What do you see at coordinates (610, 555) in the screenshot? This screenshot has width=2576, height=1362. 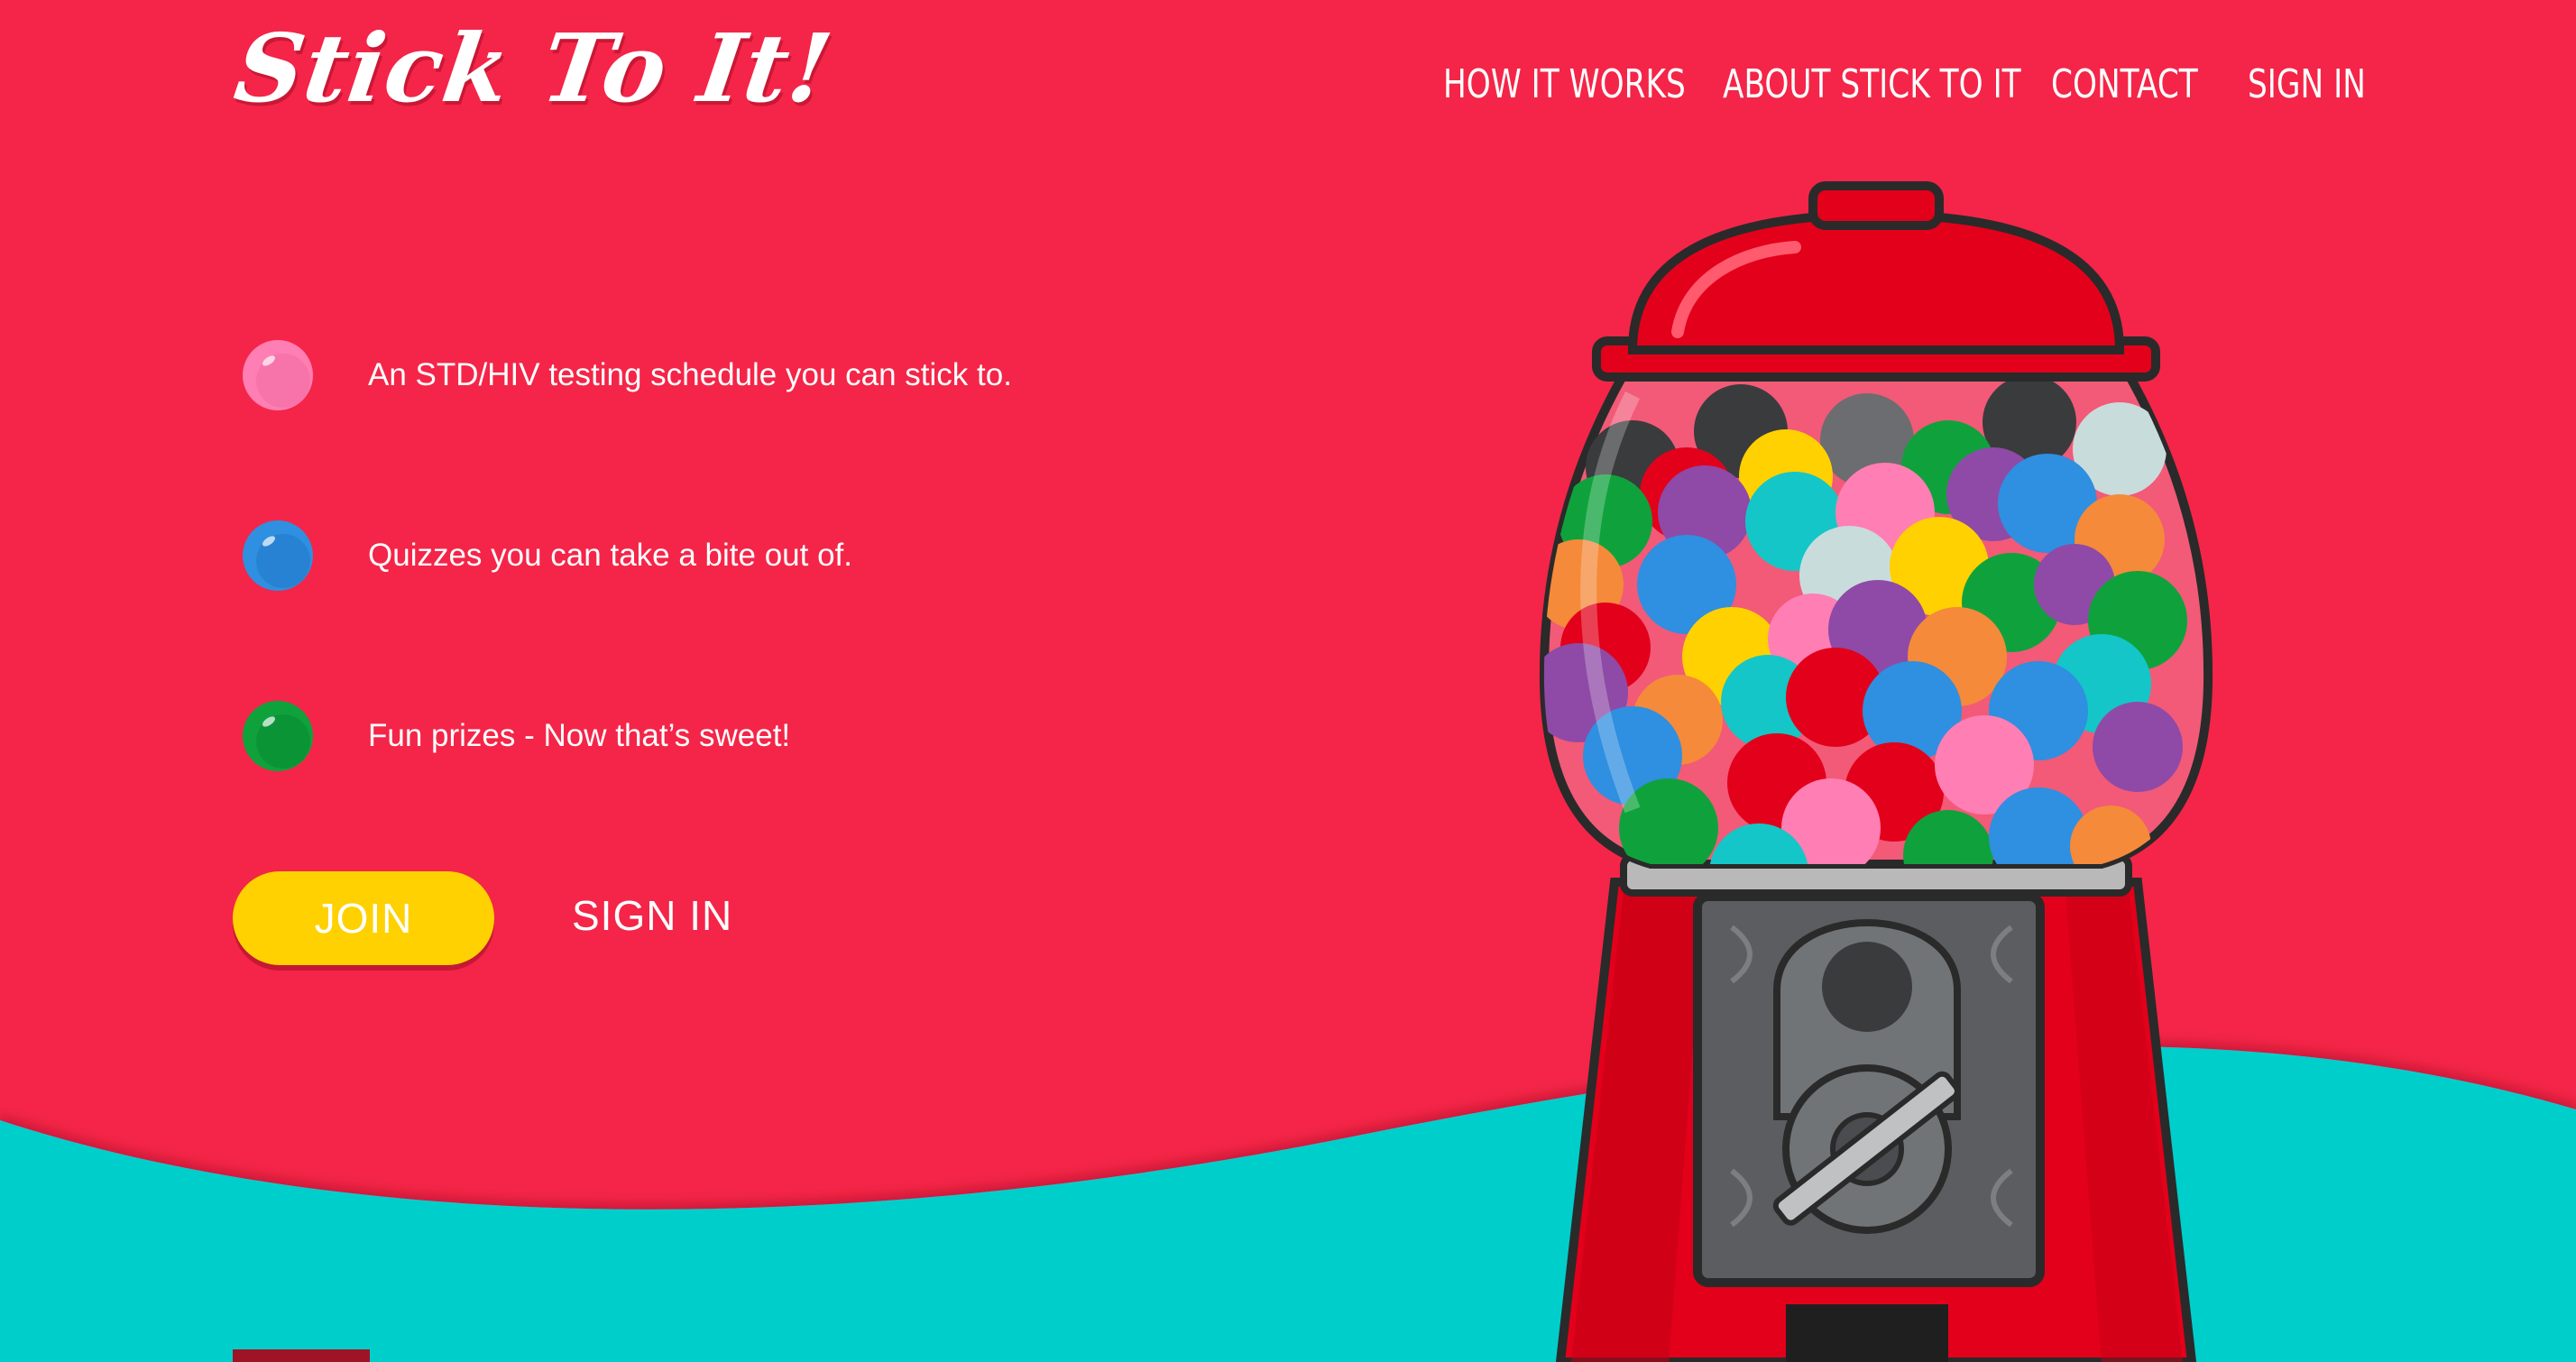 I see `feature-text: Quizzes you can take a bite out of.` at bounding box center [610, 555].